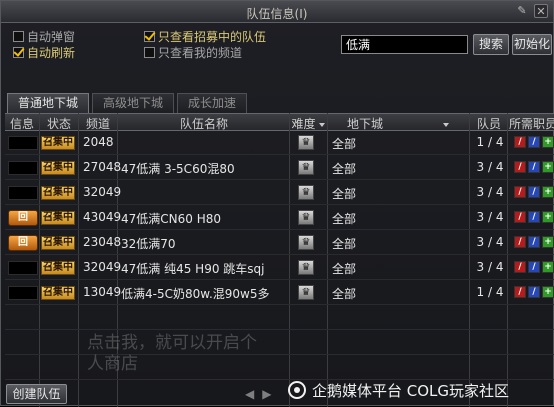 The width and height of the screenshot is (554, 407). What do you see at coordinates (48, 103) in the screenshot?
I see `tab-normal-dungeon: 普通地下城` at bounding box center [48, 103].